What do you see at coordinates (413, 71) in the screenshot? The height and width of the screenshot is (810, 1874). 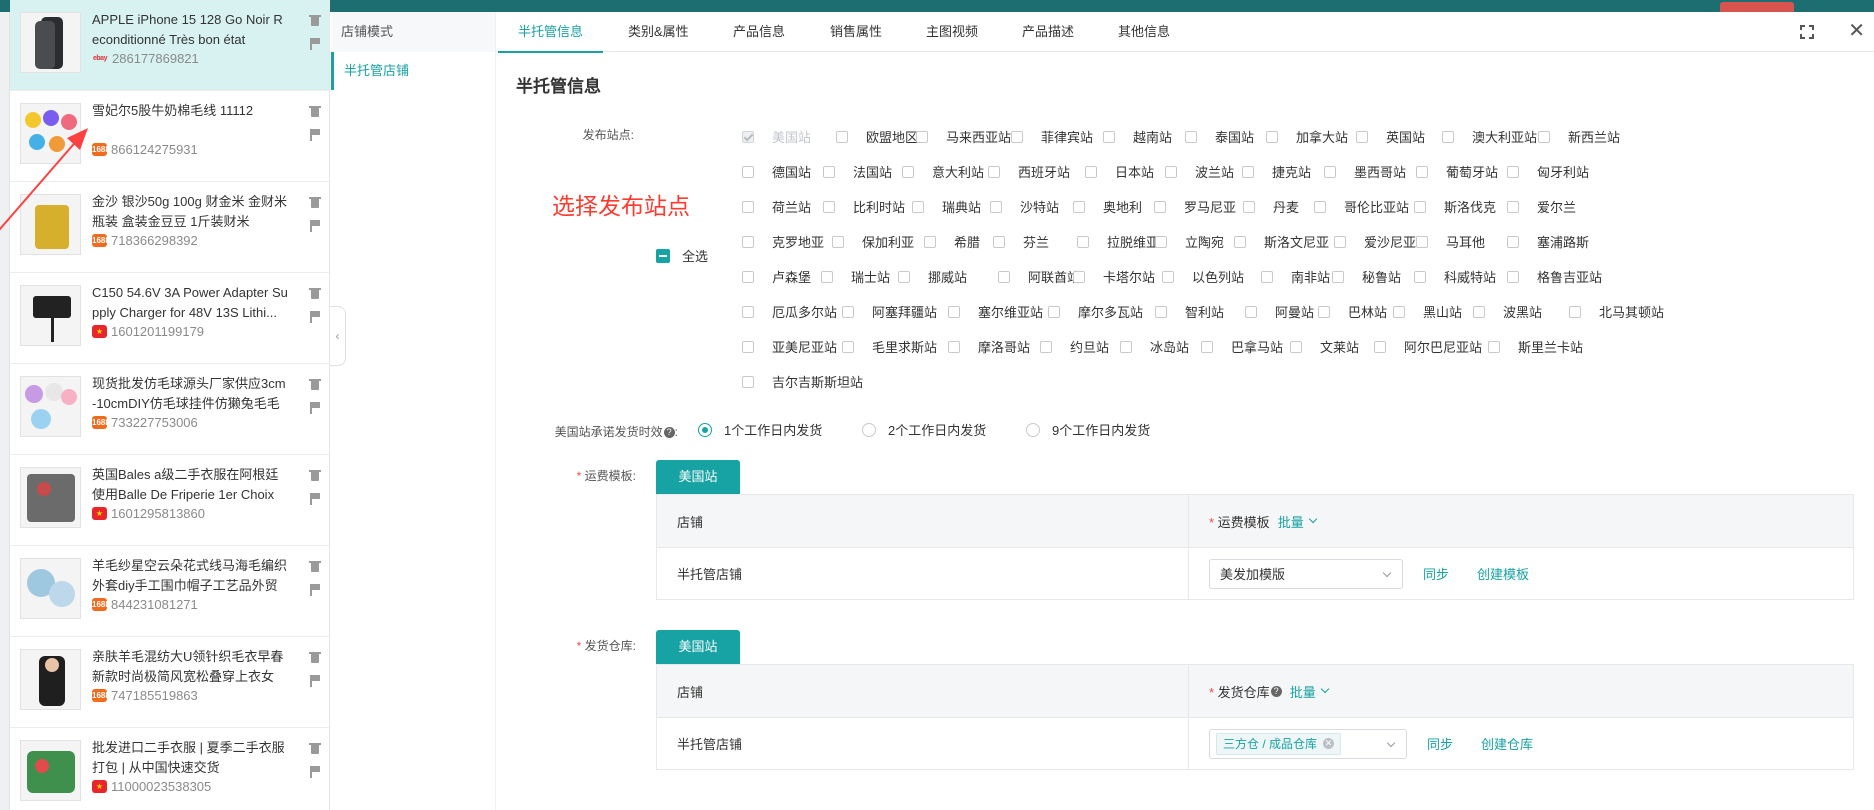 I see `store-item-semi-managed: 半托管店铺` at bounding box center [413, 71].